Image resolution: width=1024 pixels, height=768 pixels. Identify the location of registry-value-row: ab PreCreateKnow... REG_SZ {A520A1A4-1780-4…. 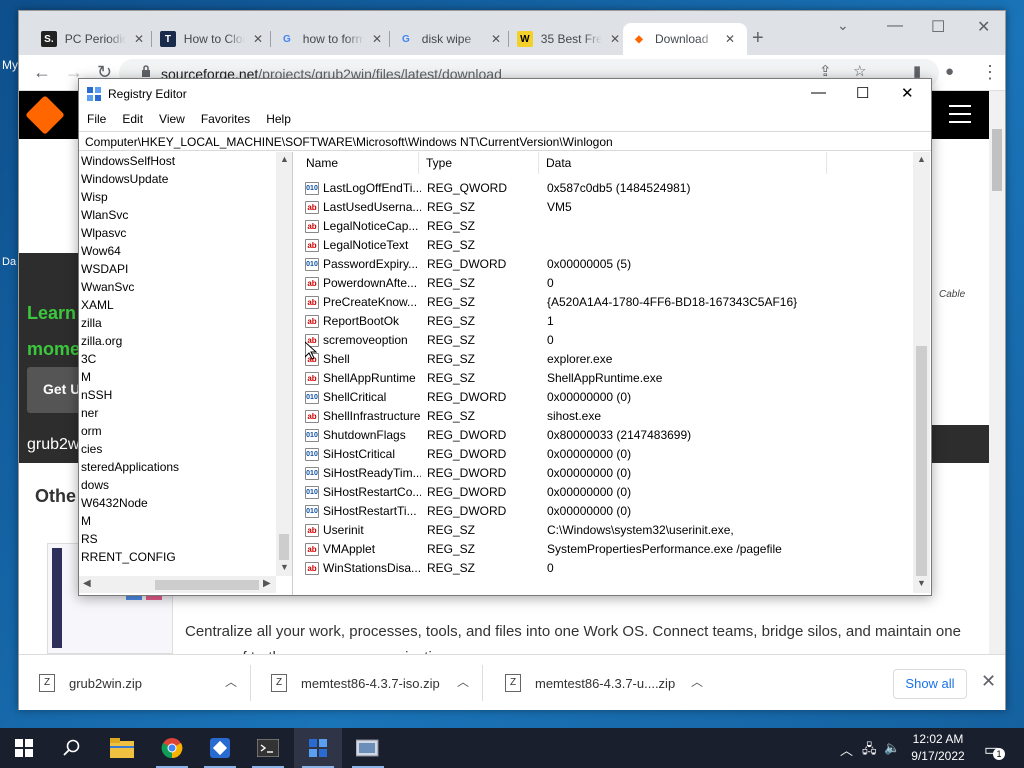
(606, 302).